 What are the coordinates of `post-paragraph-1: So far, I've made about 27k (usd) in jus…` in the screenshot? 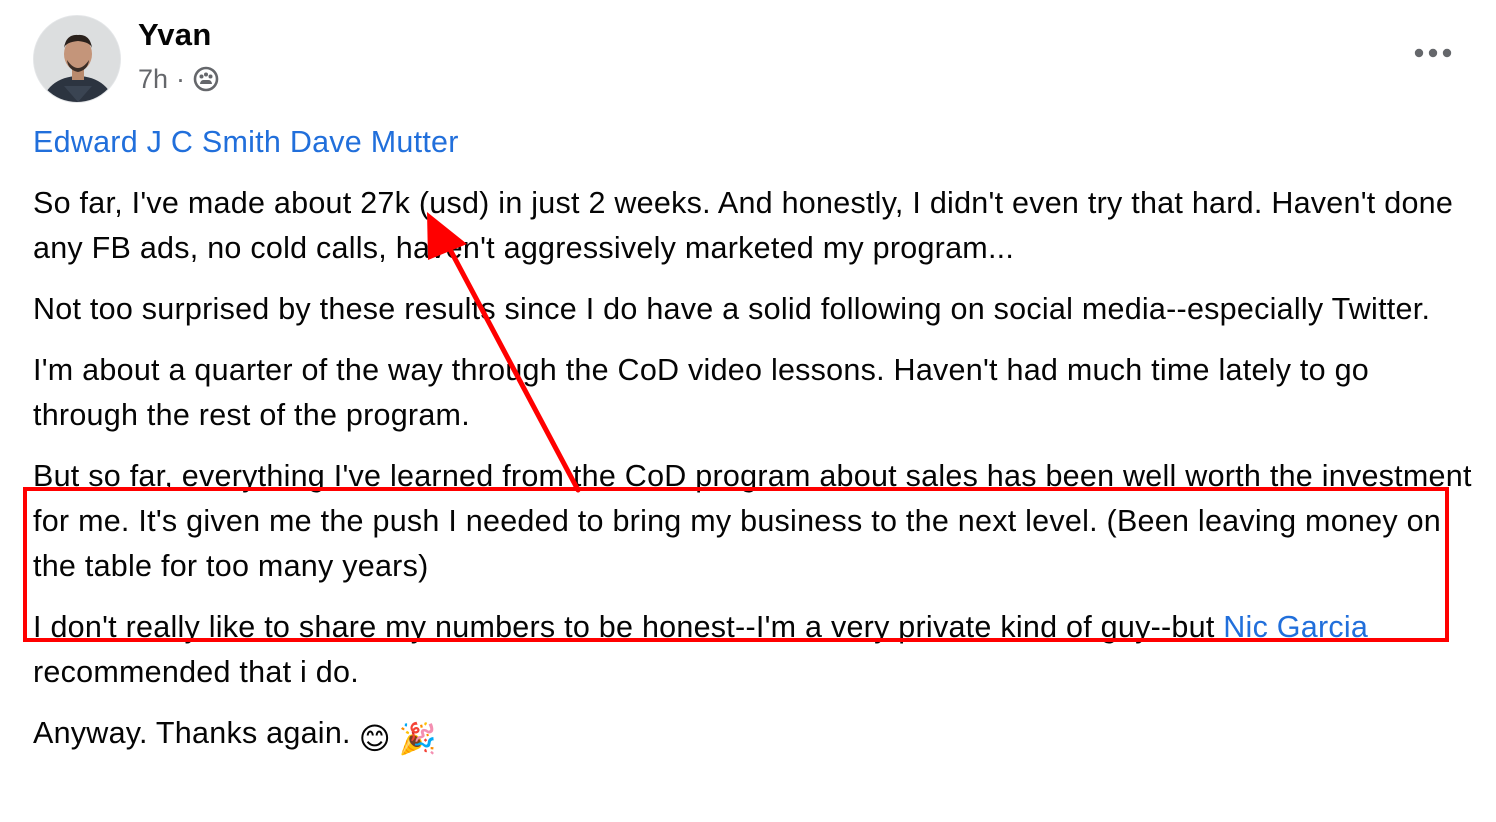 It's located at (743, 225).